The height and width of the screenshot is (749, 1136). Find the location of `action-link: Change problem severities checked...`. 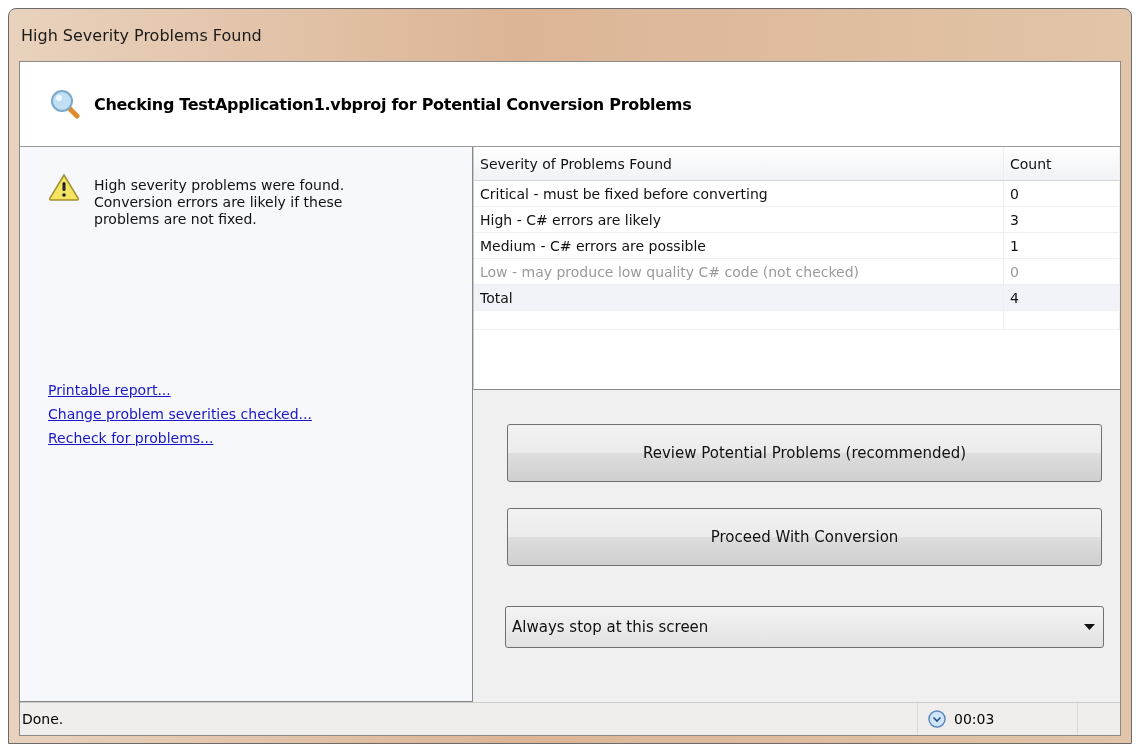

action-link: Change problem severities checked... is located at coordinates (180, 414).